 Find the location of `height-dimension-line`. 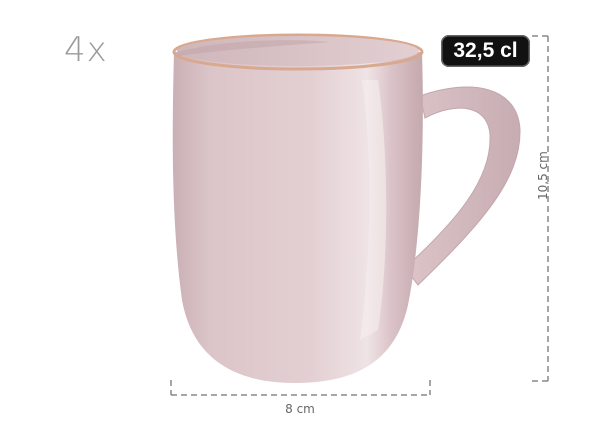

height-dimension-line is located at coordinates (540, 208).